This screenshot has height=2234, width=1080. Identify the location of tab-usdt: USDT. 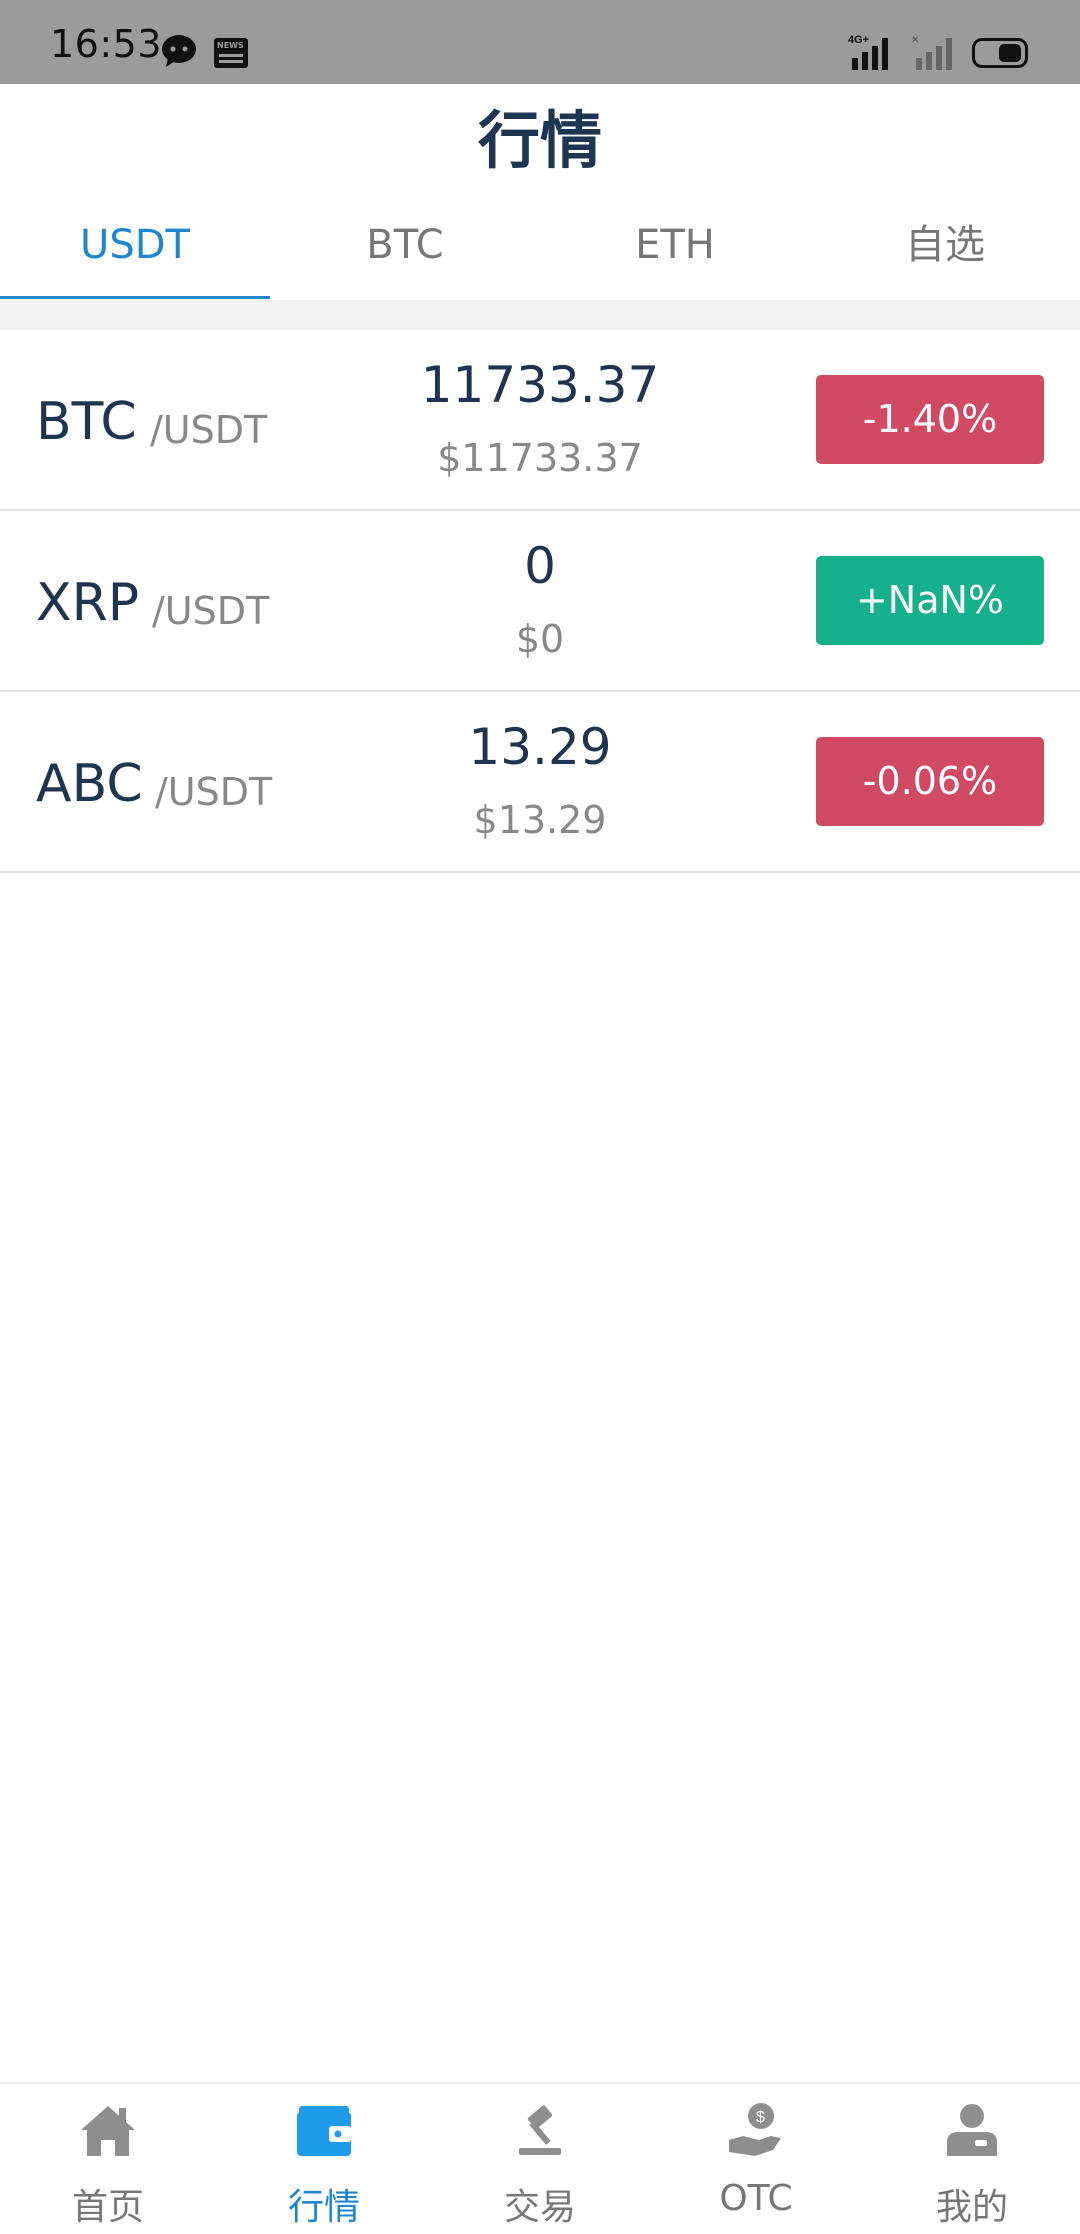
(135, 250).